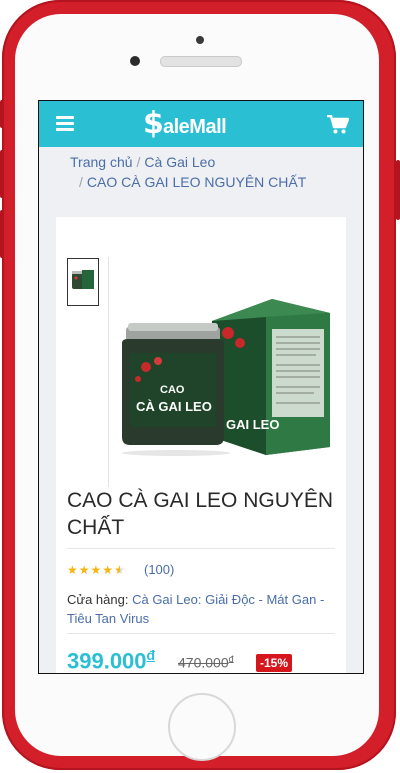 The image size is (400, 773). What do you see at coordinates (65, 124) in the screenshot?
I see `menu-icon` at bounding box center [65, 124].